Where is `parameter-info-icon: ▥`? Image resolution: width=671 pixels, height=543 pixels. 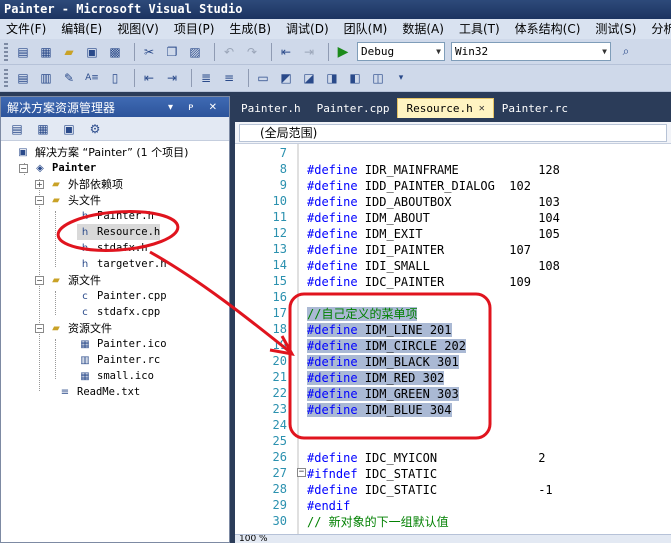 parameter-info-icon: ▥ is located at coordinates (46, 78).